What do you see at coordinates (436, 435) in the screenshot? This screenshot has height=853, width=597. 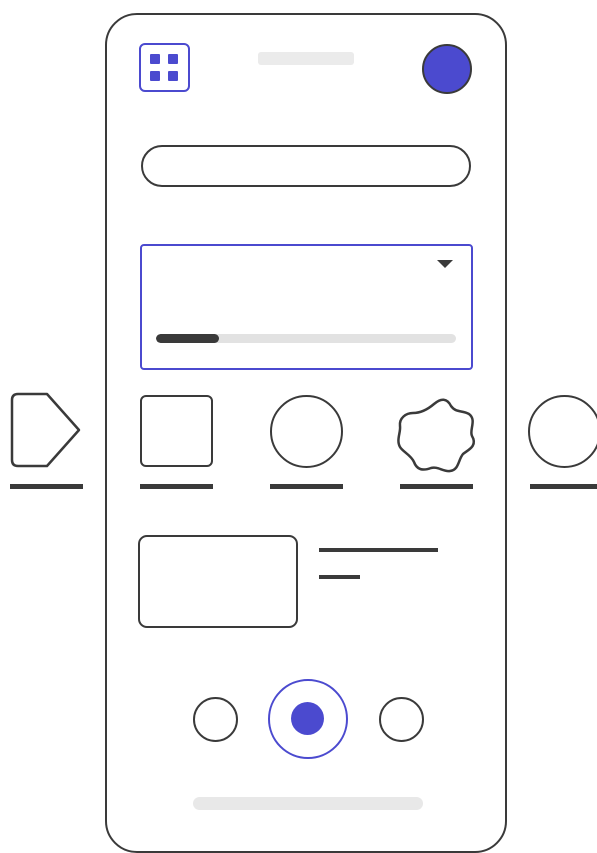 I see `blob-icon` at bounding box center [436, 435].